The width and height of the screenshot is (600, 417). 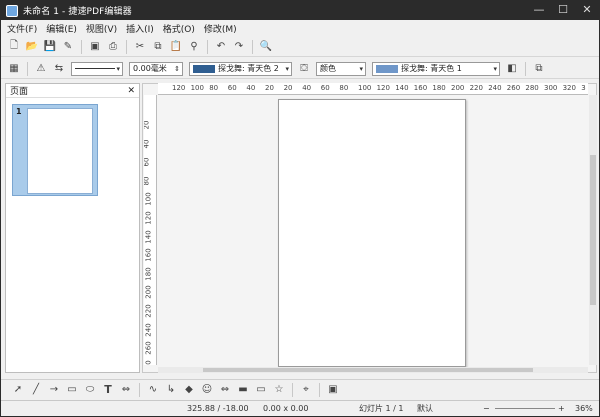 I want to click on line-color-dropdown: 探戈舞: 青天色 2 ▾, so click(x=240, y=68).